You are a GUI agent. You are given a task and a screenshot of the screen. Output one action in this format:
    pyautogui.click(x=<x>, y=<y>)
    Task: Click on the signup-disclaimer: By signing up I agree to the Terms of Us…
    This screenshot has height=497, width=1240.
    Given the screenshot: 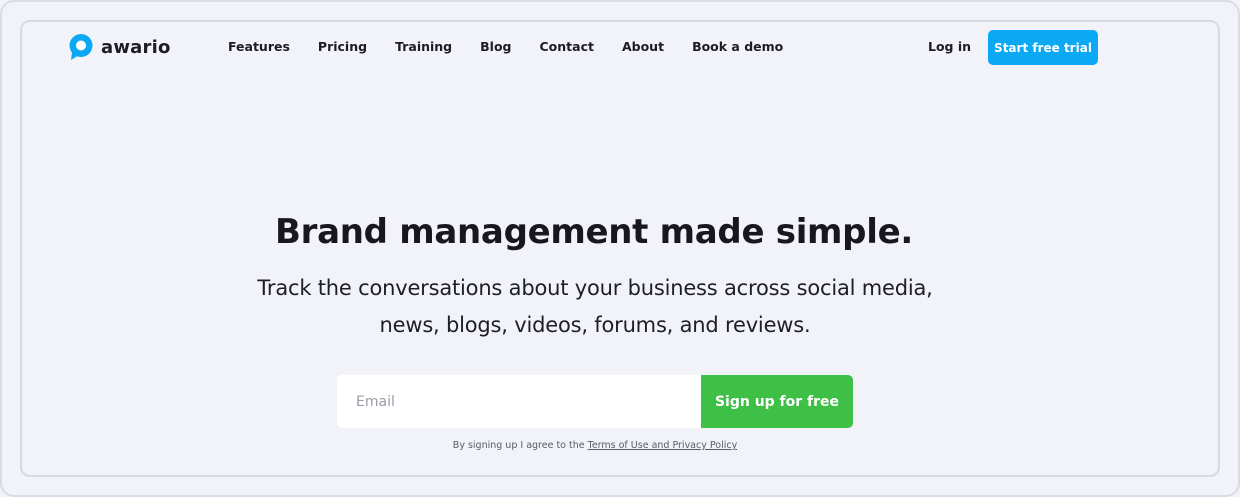 What is the action you would take?
    pyautogui.click(x=595, y=445)
    